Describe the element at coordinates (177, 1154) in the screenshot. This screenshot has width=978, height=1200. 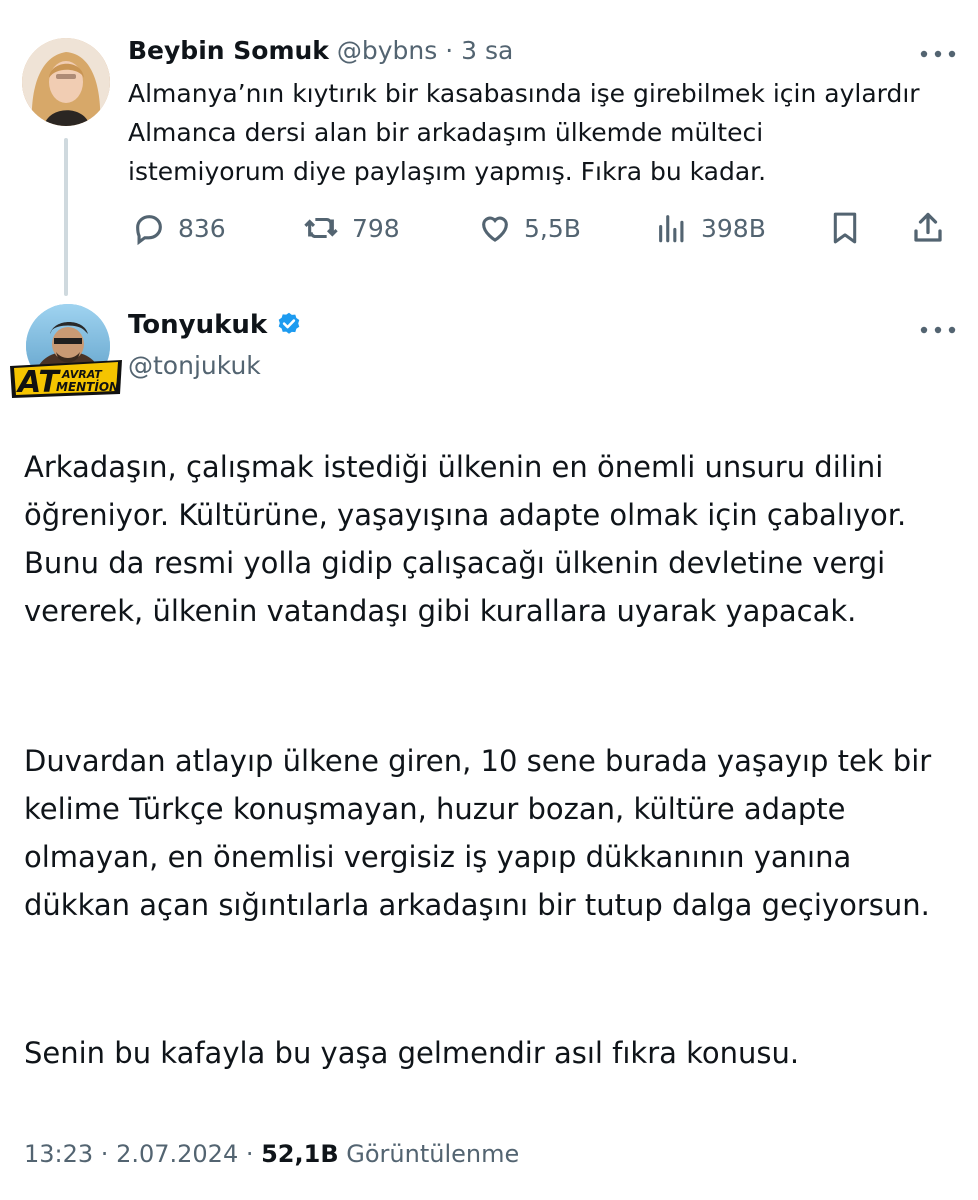
I see `post-date: 2.07.2024` at that location.